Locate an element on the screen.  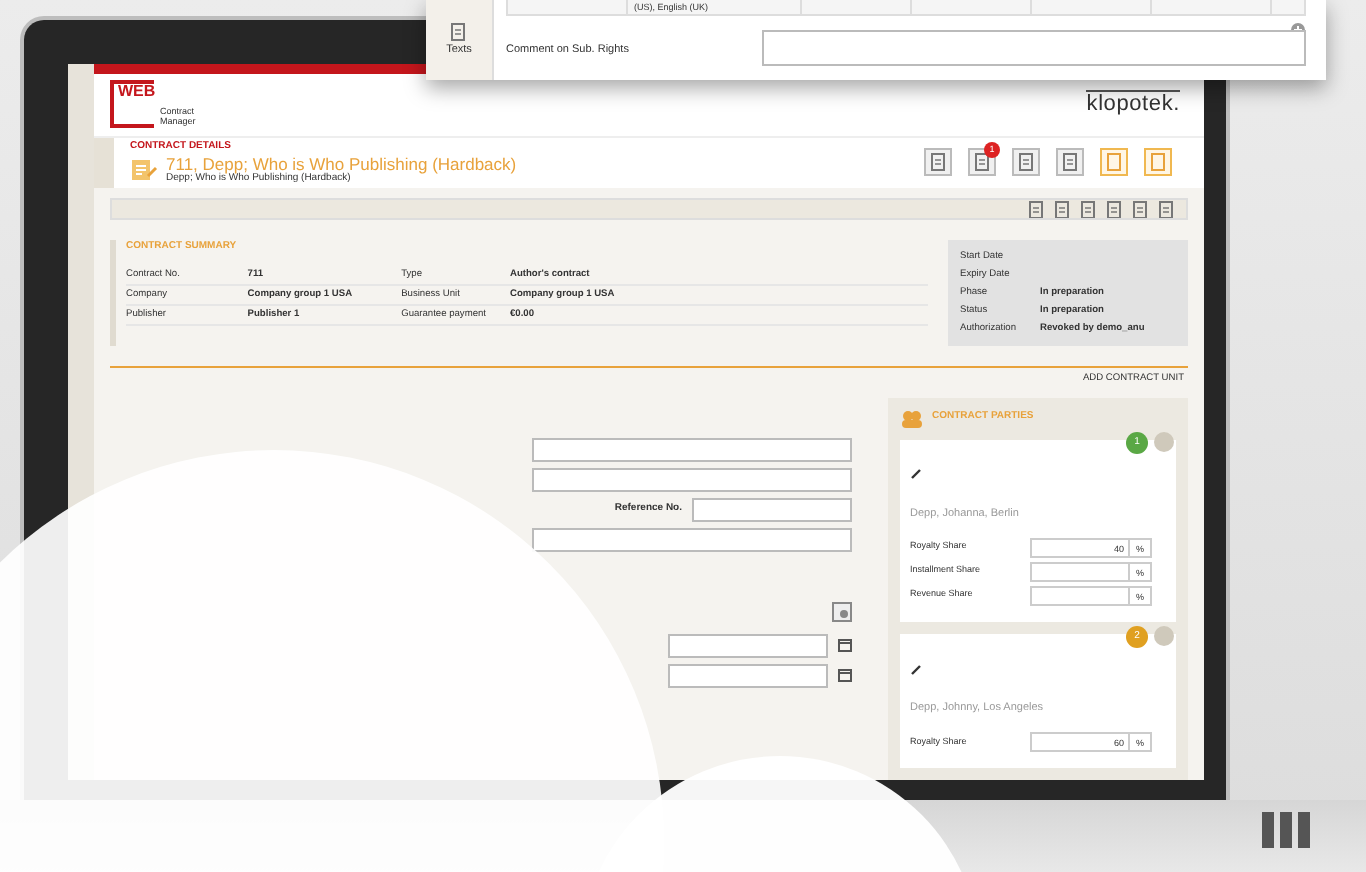
contract-icon is located at coordinates (144, 169).